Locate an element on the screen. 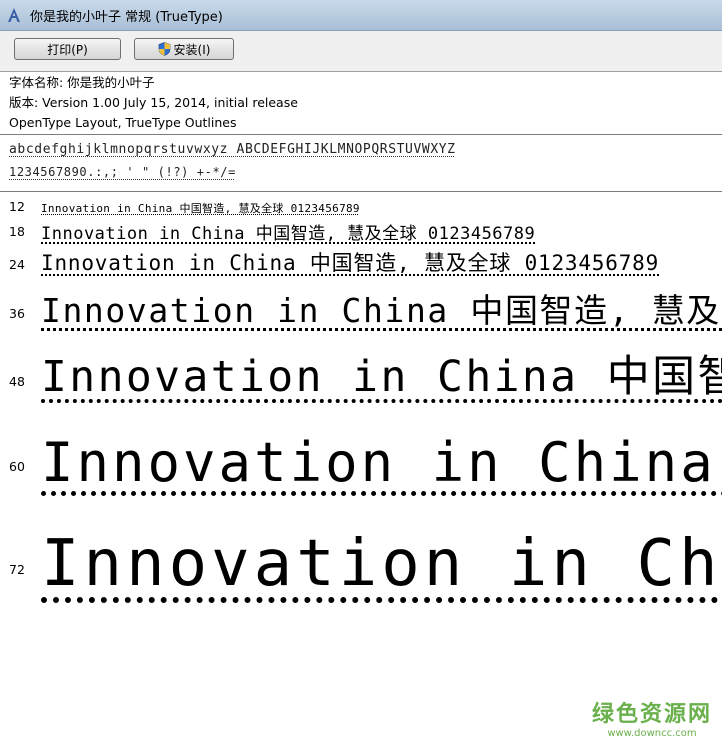 The width and height of the screenshot is (722, 751). font-file-icon is located at coordinates (14, 15).